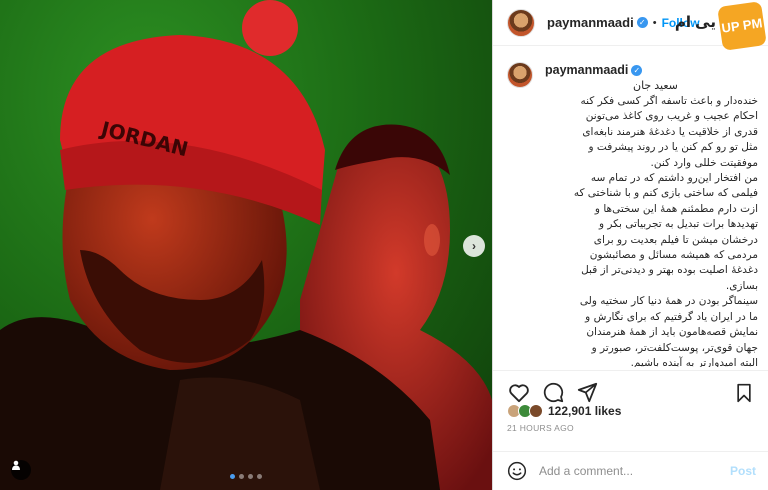 The width and height of the screenshot is (768, 490). I want to click on avatar, so click(521, 22).